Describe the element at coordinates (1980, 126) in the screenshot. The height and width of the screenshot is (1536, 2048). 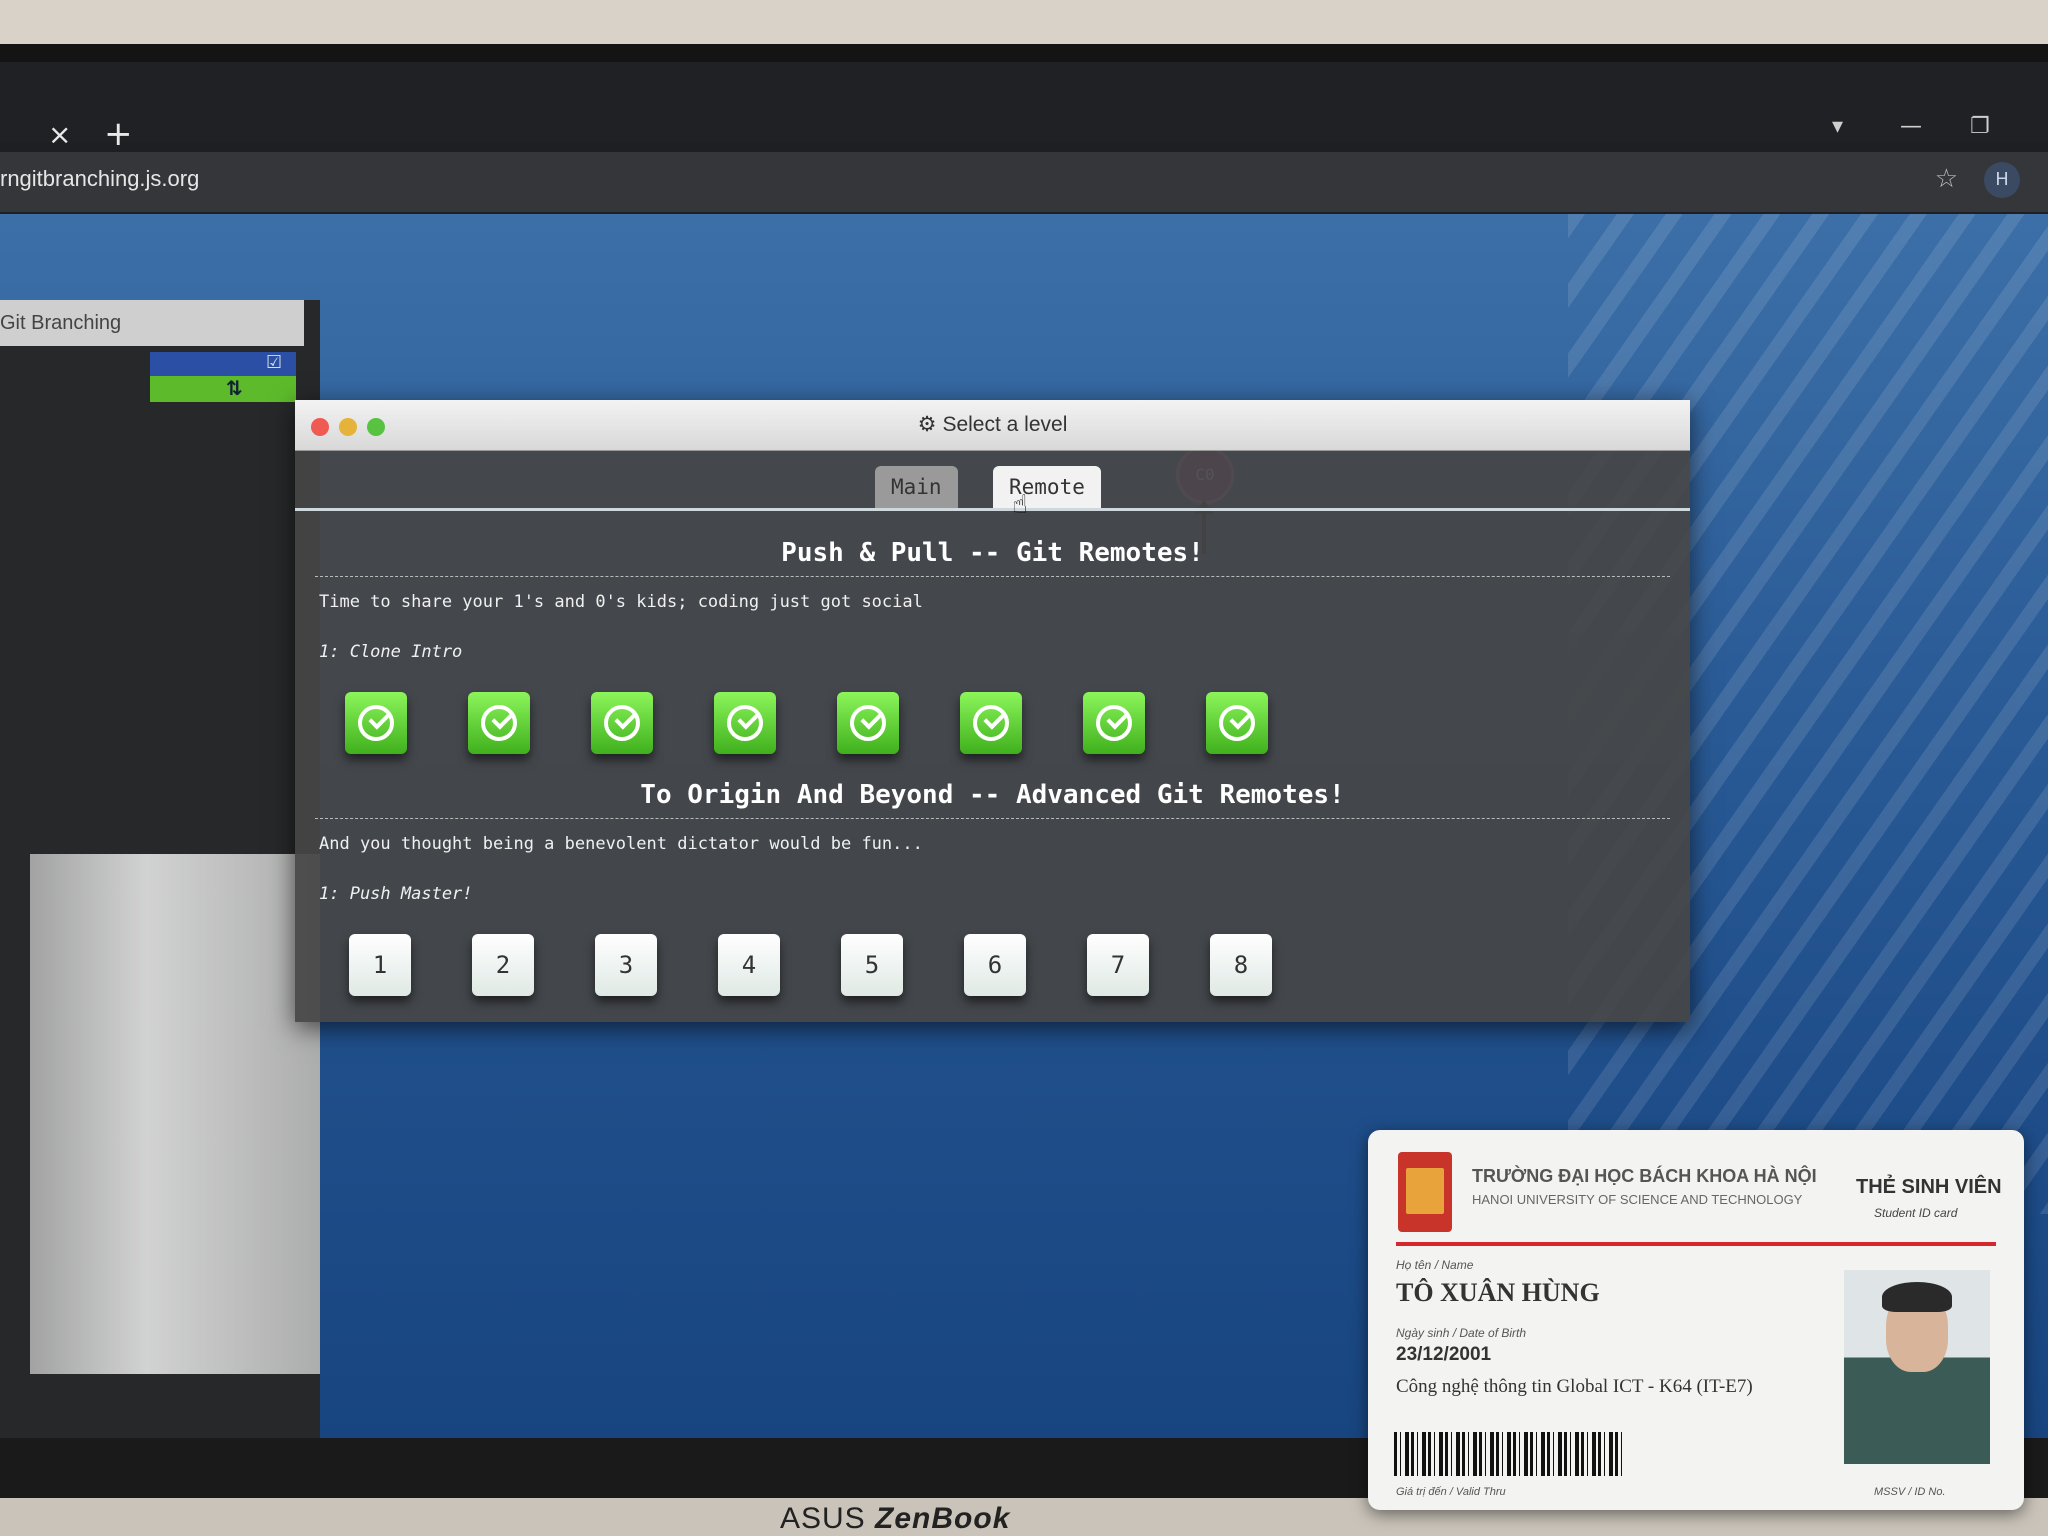
I see `restore-icon: ❐` at that location.